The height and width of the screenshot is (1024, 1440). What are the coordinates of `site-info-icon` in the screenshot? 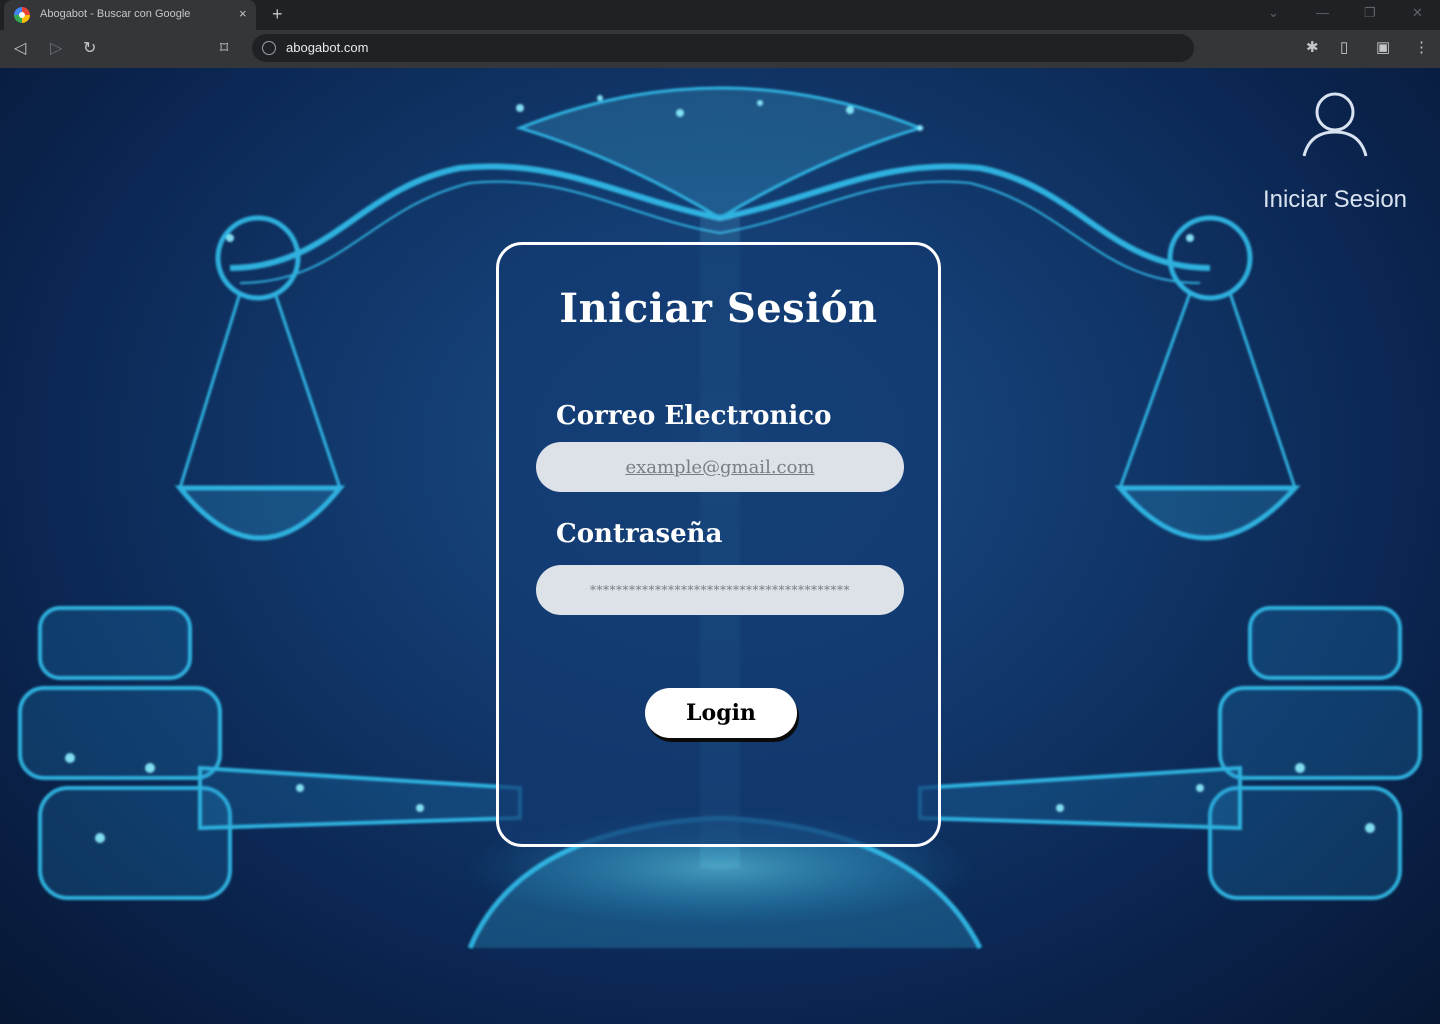 It's located at (269, 48).